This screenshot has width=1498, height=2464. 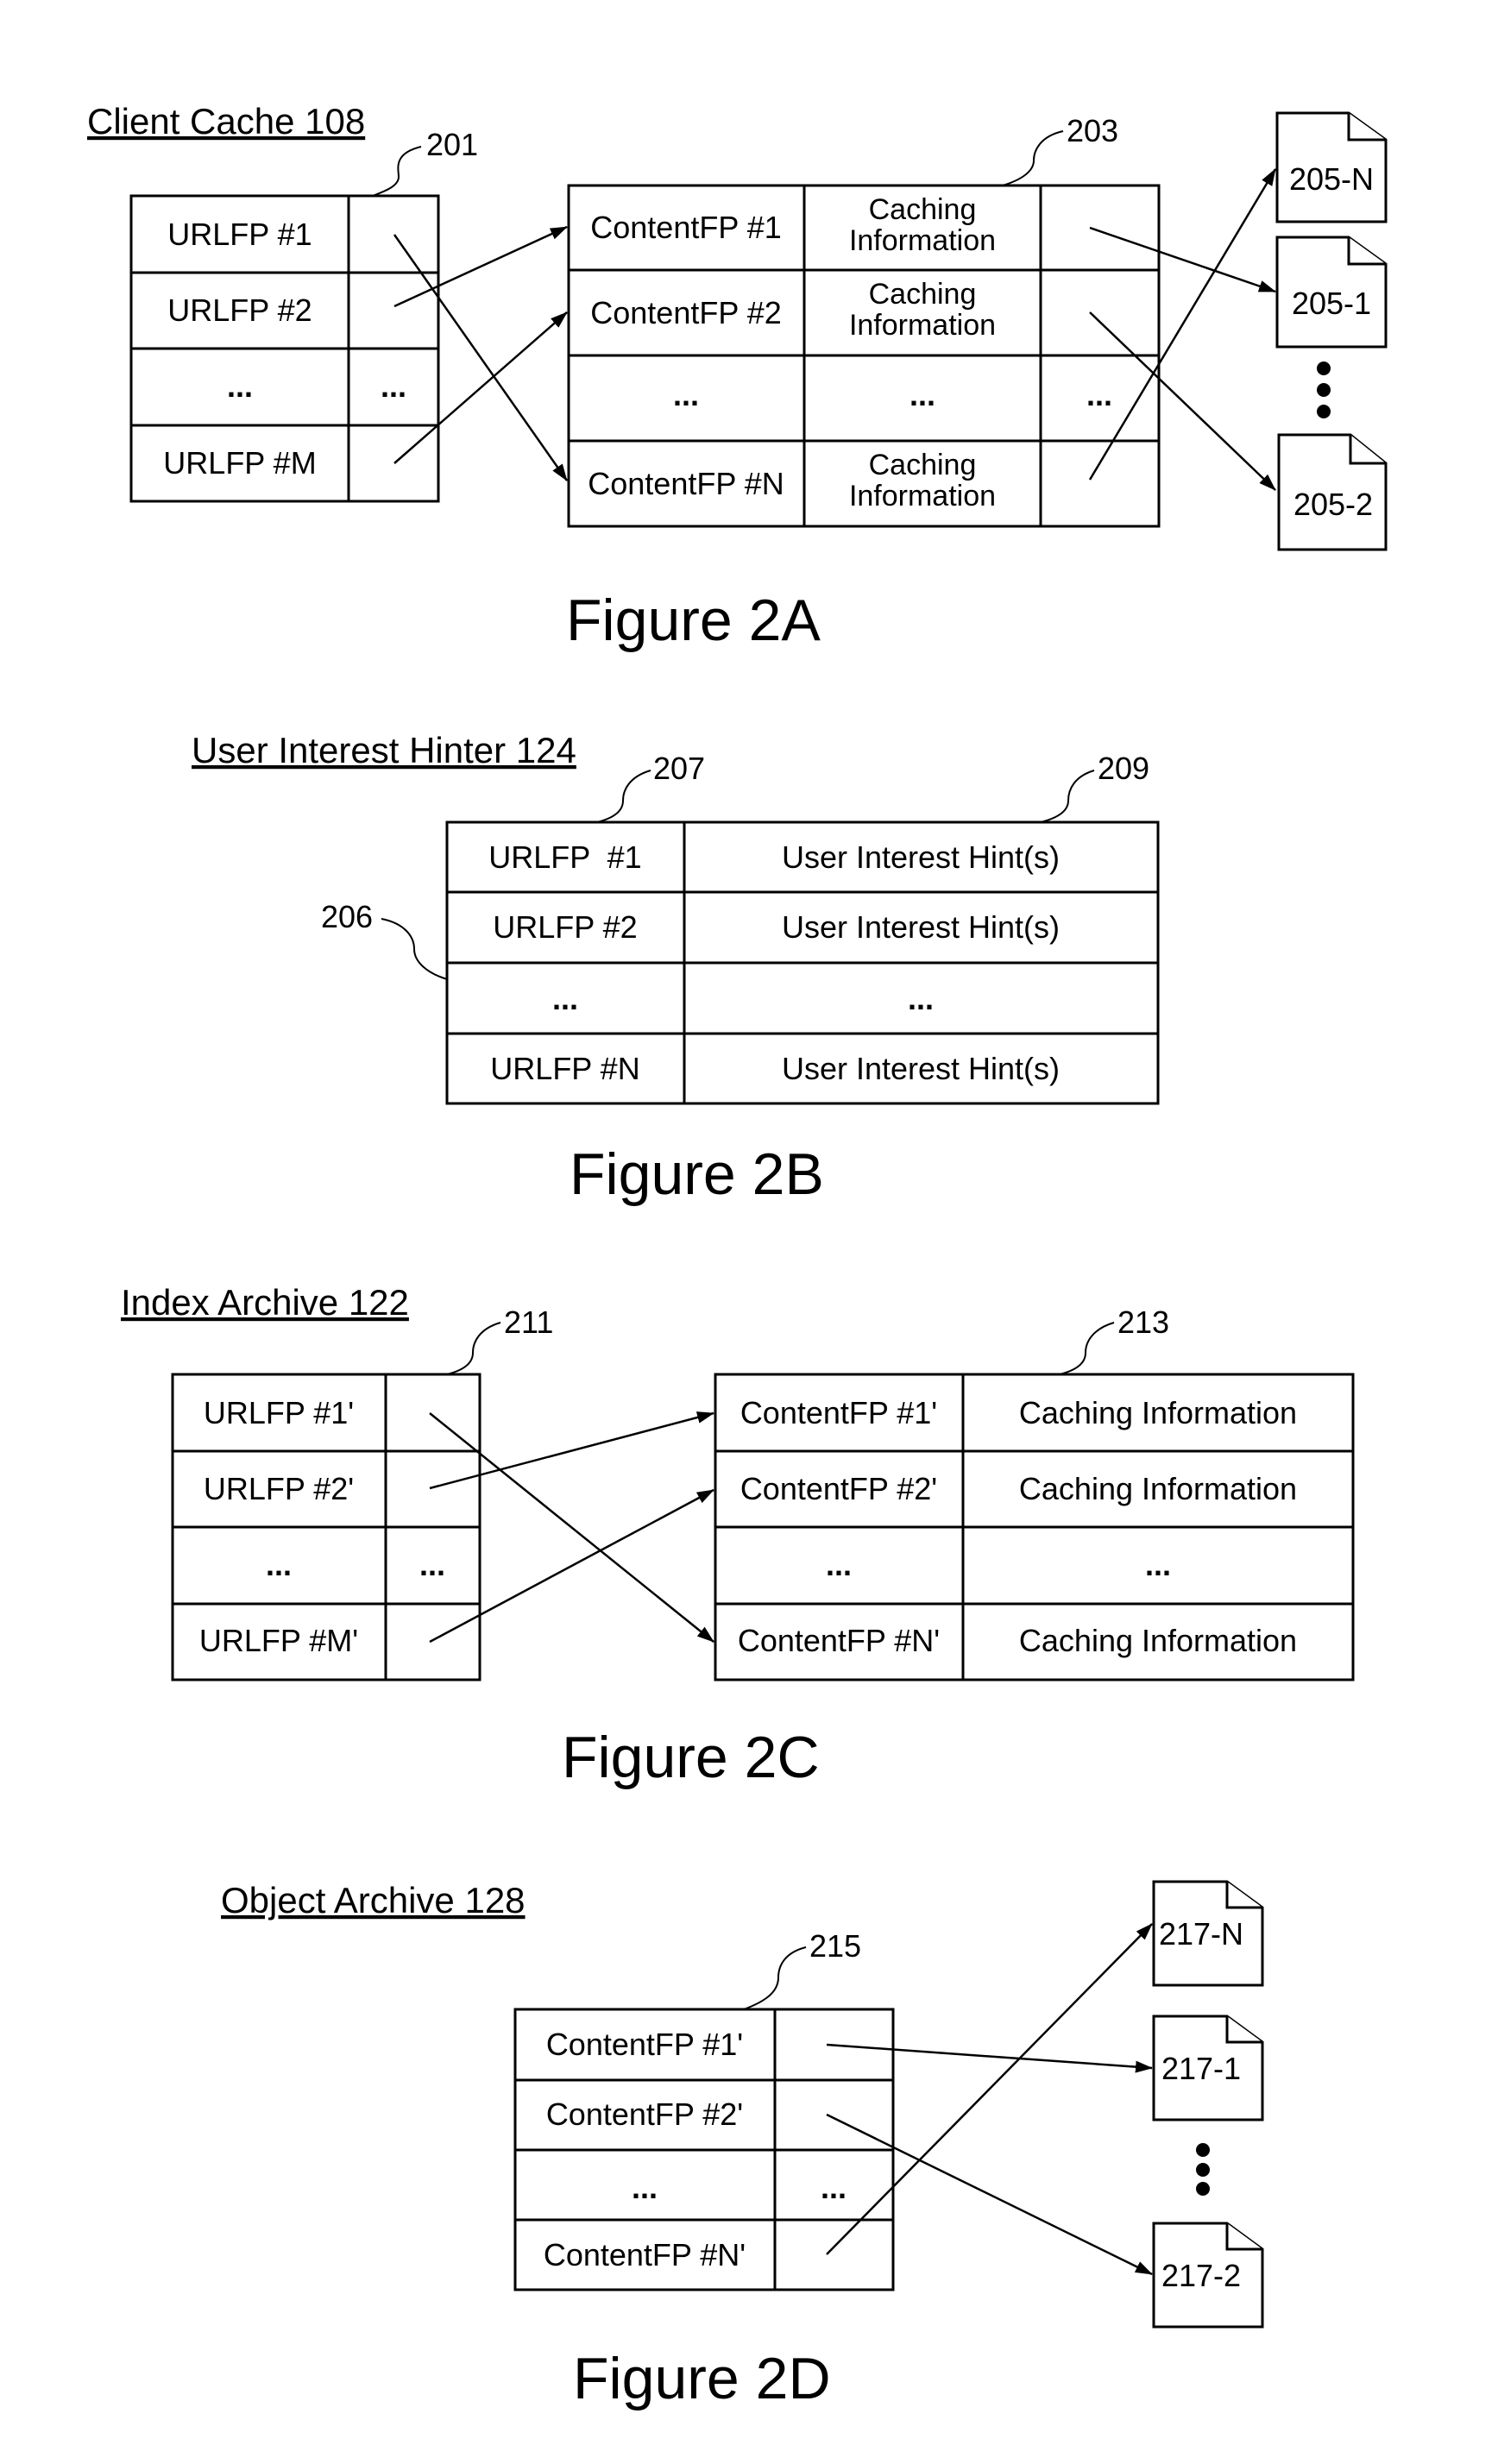 I want to click on document-label: 217-2, so click(x=1201, y=2276).